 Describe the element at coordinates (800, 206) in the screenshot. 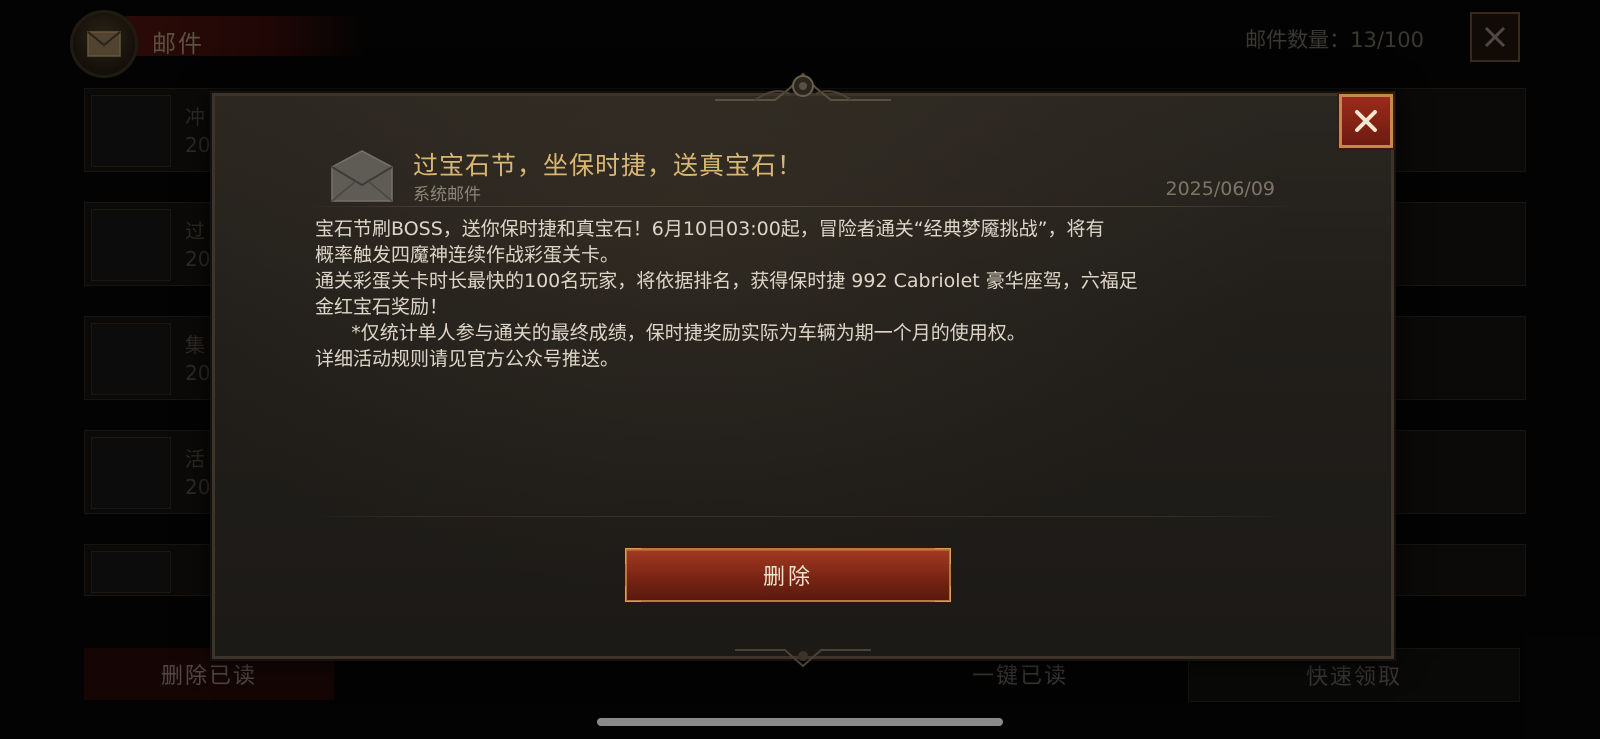

I see `header-divider` at that location.